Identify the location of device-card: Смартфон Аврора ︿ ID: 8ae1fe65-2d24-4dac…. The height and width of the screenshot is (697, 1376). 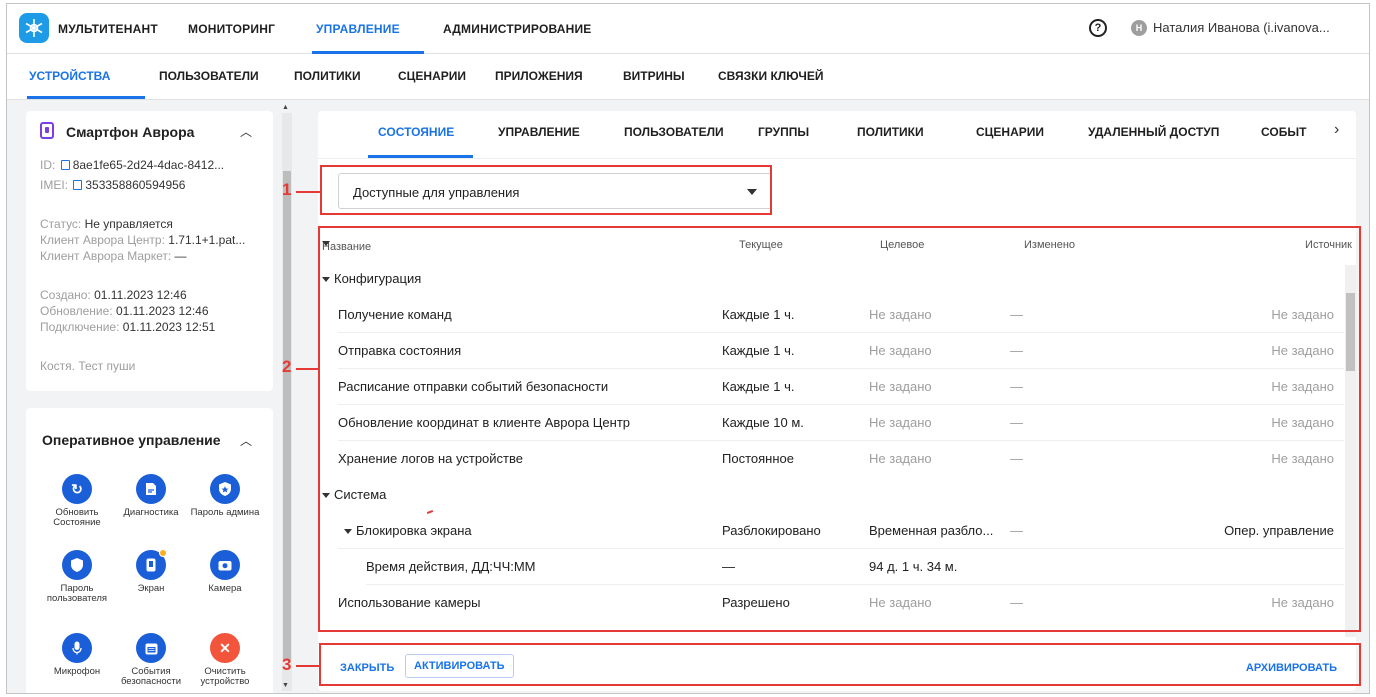
(149, 251).